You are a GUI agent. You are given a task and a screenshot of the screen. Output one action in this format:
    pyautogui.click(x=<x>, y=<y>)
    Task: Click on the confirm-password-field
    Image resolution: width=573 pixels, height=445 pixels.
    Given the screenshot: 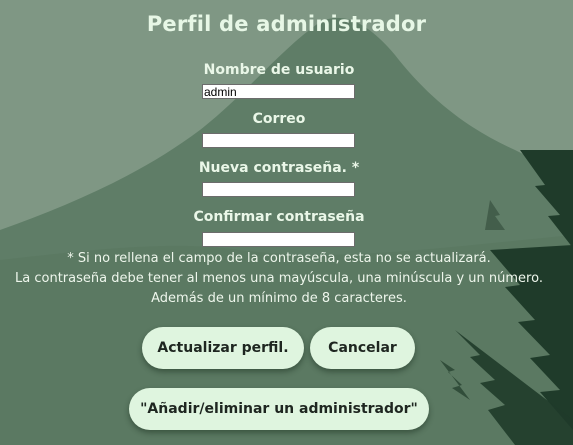 What is the action you would take?
    pyautogui.click(x=278, y=239)
    